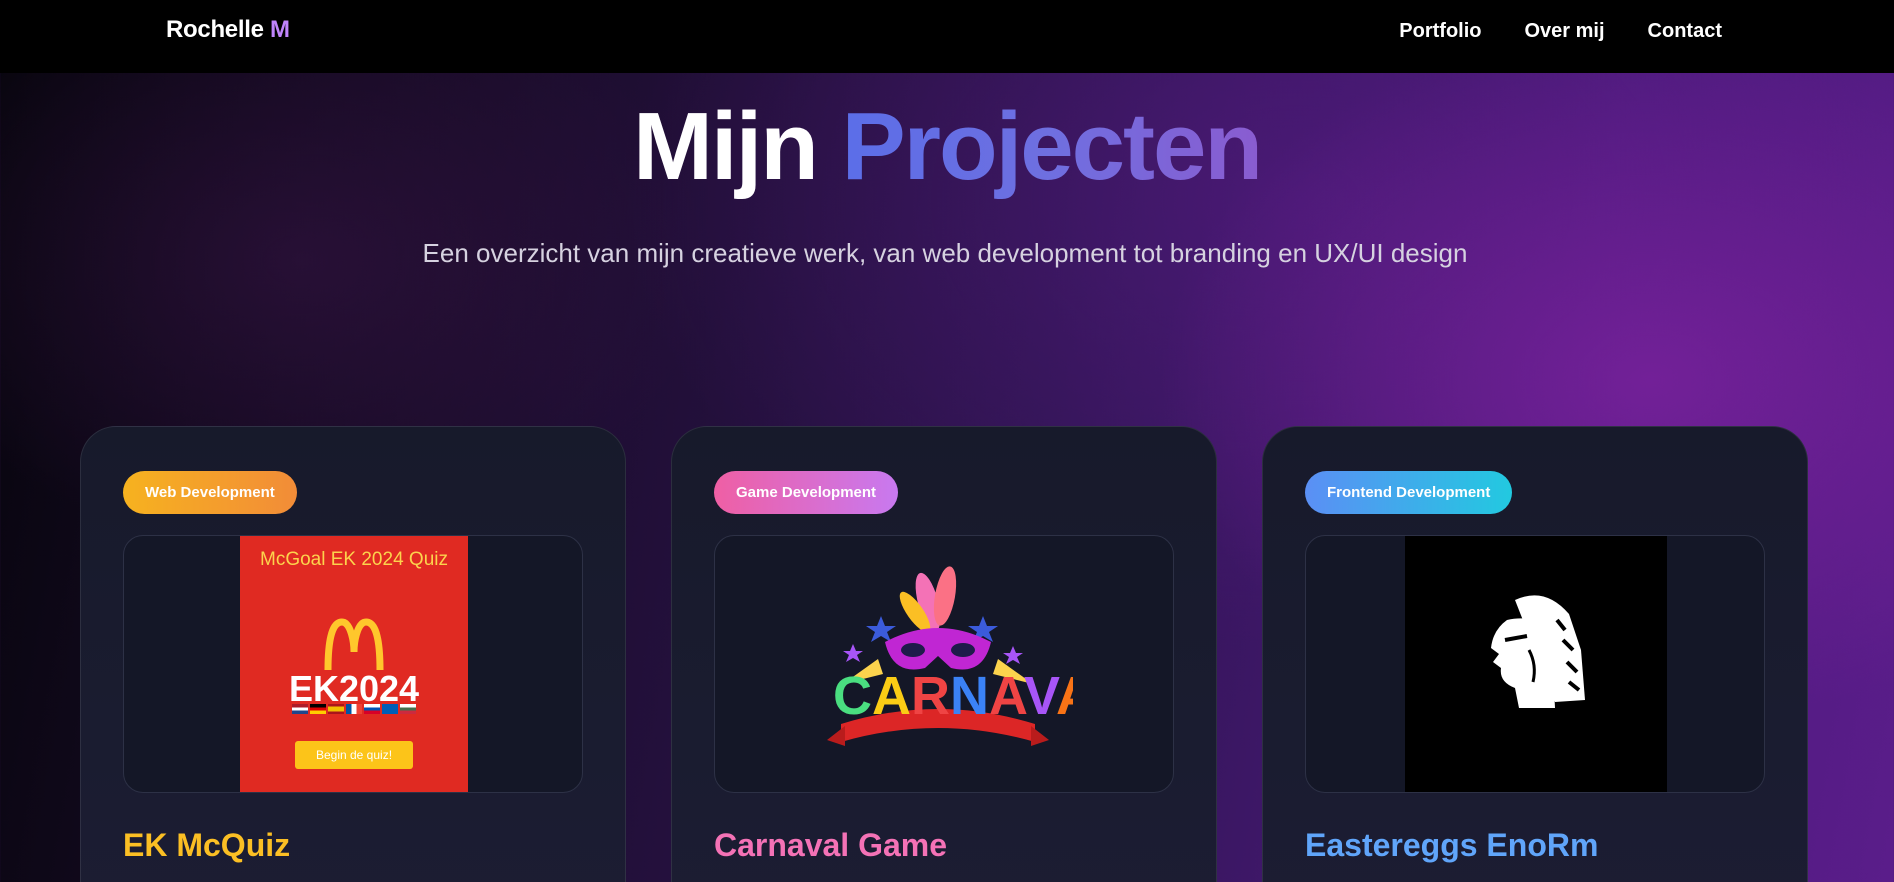 This screenshot has height=882, width=1894. What do you see at coordinates (953, 696) in the screenshot?
I see `svg-text: CARNAVAL` at bounding box center [953, 696].